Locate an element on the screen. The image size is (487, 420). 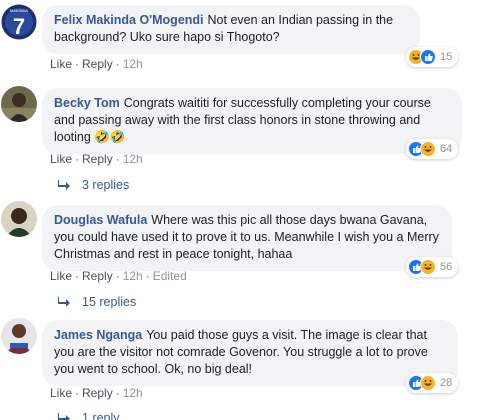
reaction-summary: 15 is located at coordinates (432, 57).